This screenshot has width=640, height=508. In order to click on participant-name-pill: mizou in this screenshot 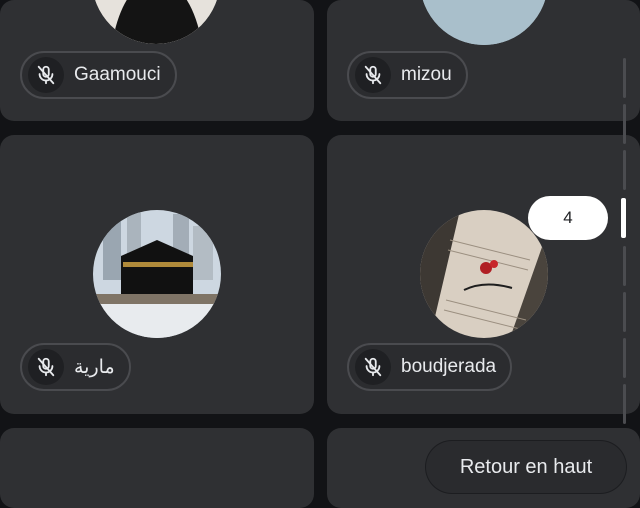, I will do `click(407, 75)`.